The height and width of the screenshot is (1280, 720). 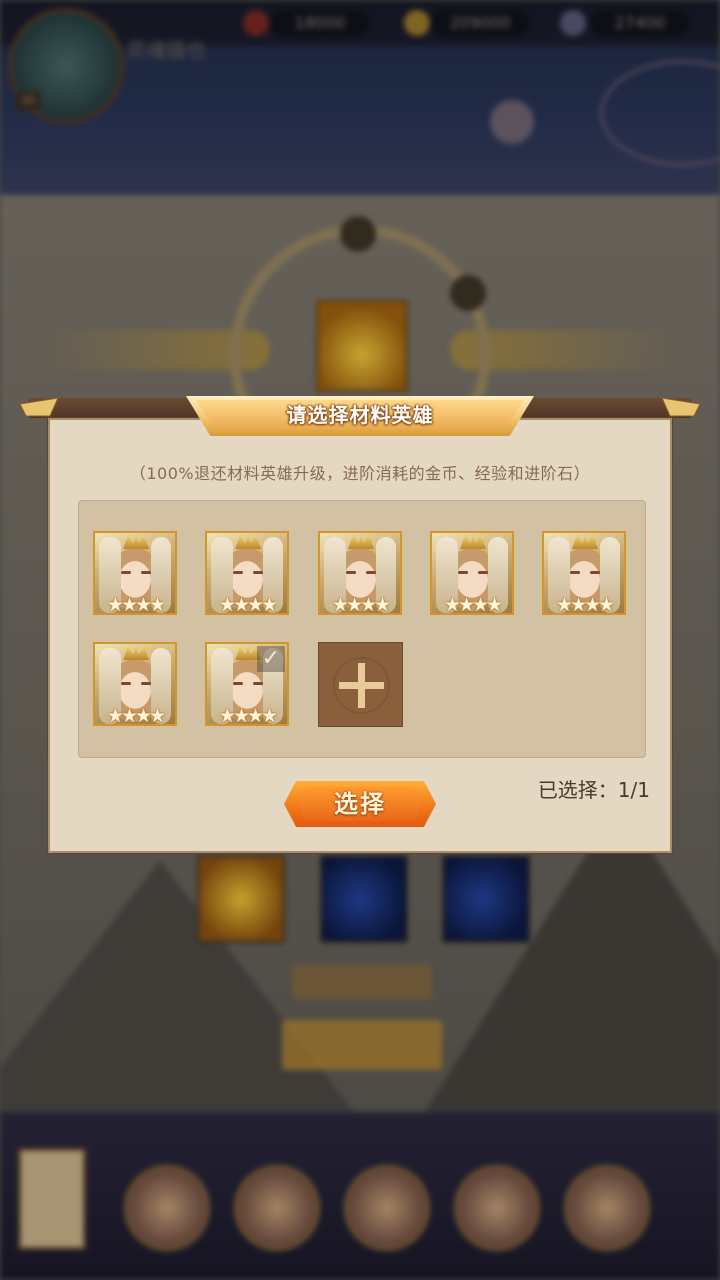 I want to click on dialog-title: 请选择材料英雄, so click(x=360, y=415).